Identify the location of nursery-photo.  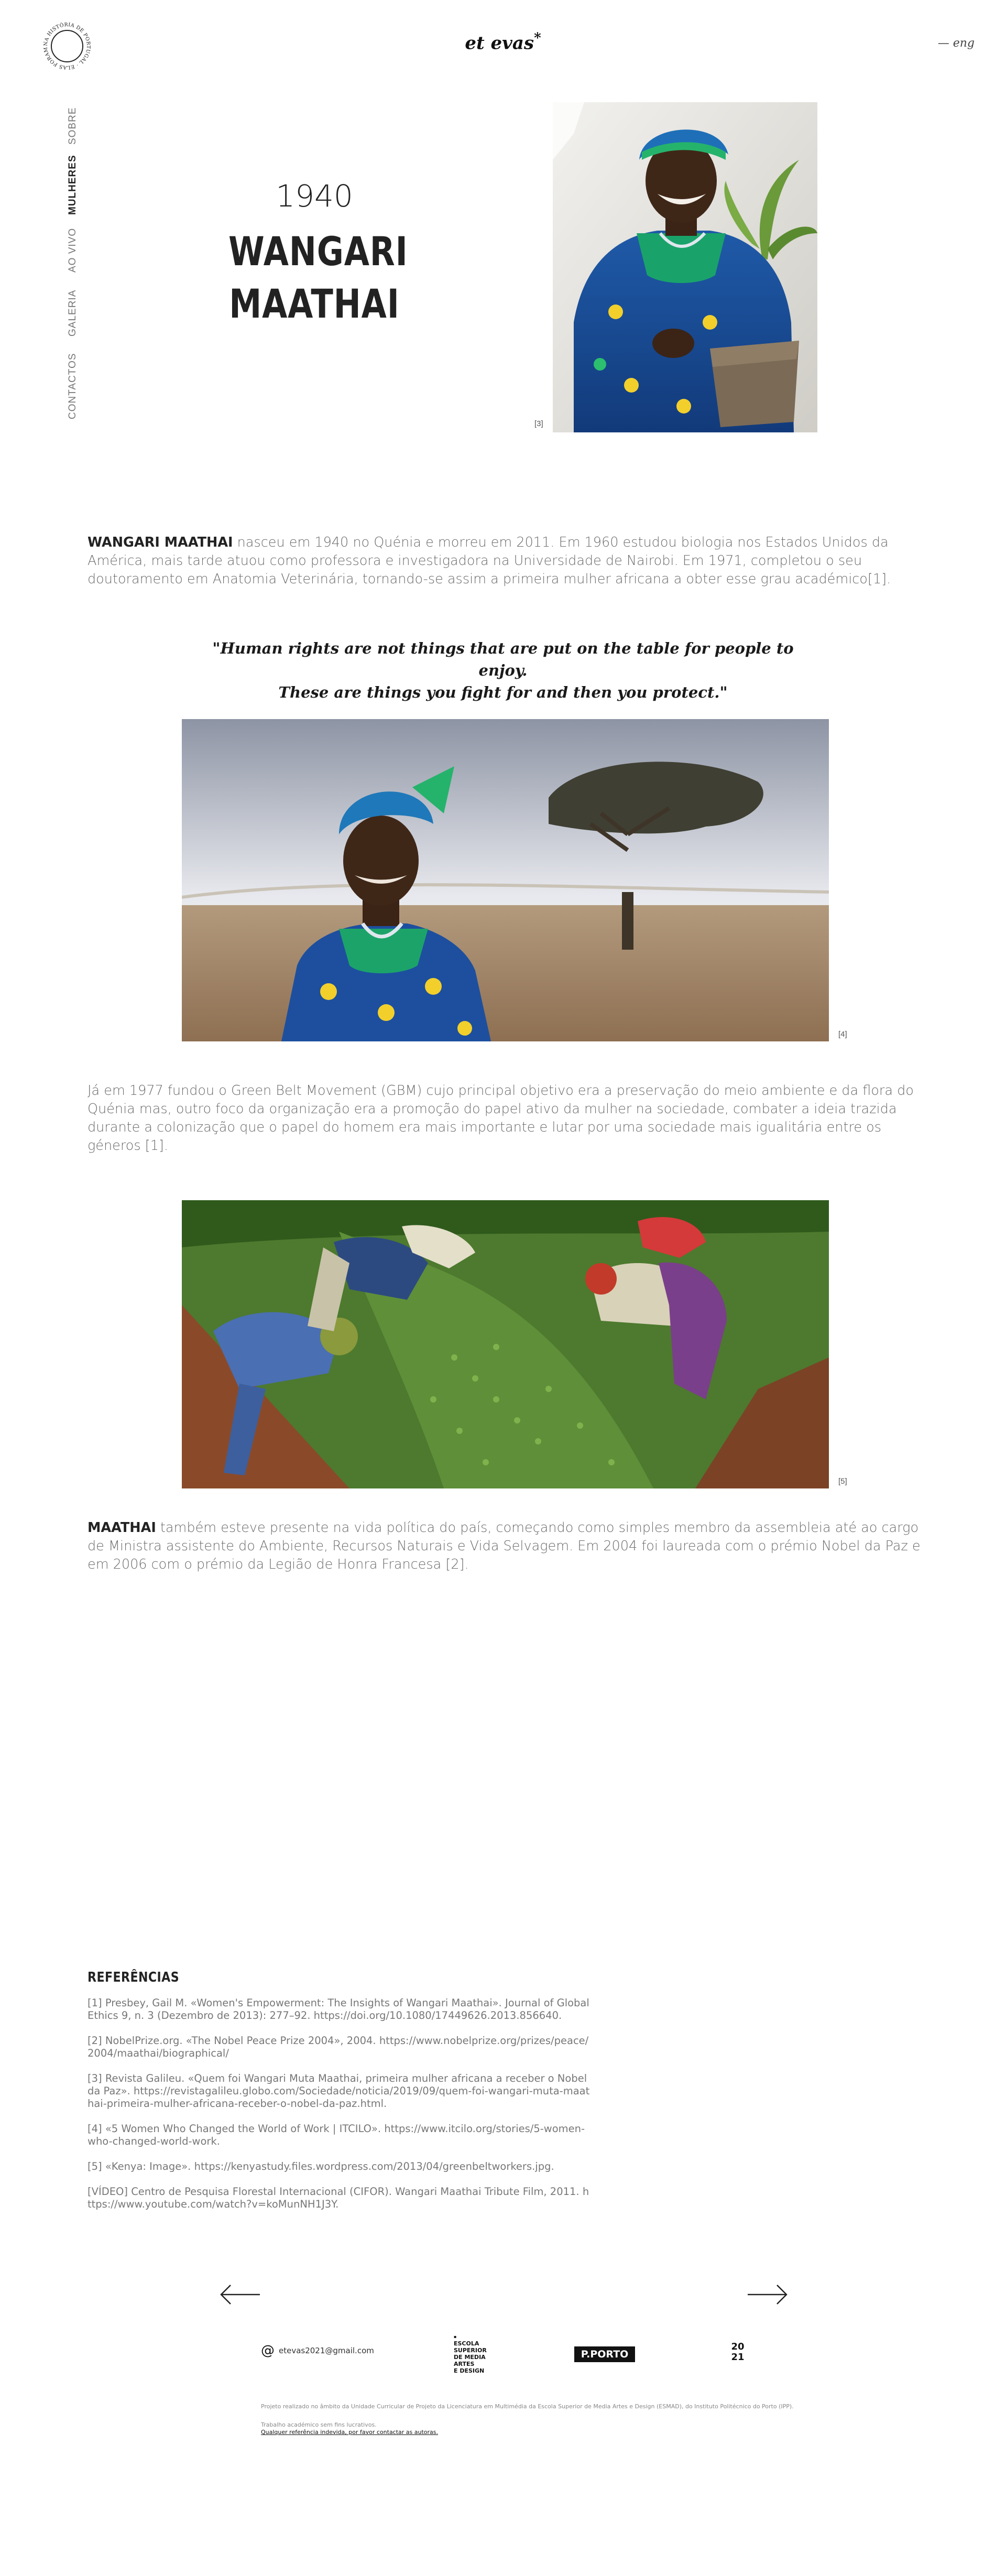
(505, 1344).